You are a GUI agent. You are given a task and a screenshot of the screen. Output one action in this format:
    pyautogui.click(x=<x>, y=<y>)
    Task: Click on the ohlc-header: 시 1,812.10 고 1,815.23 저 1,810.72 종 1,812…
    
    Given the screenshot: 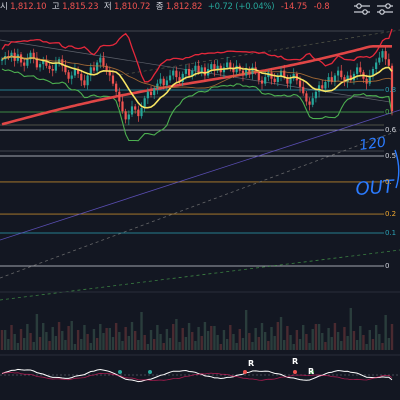 What is the action you would take?
    pyautogui.click(x=165, y=7)
    